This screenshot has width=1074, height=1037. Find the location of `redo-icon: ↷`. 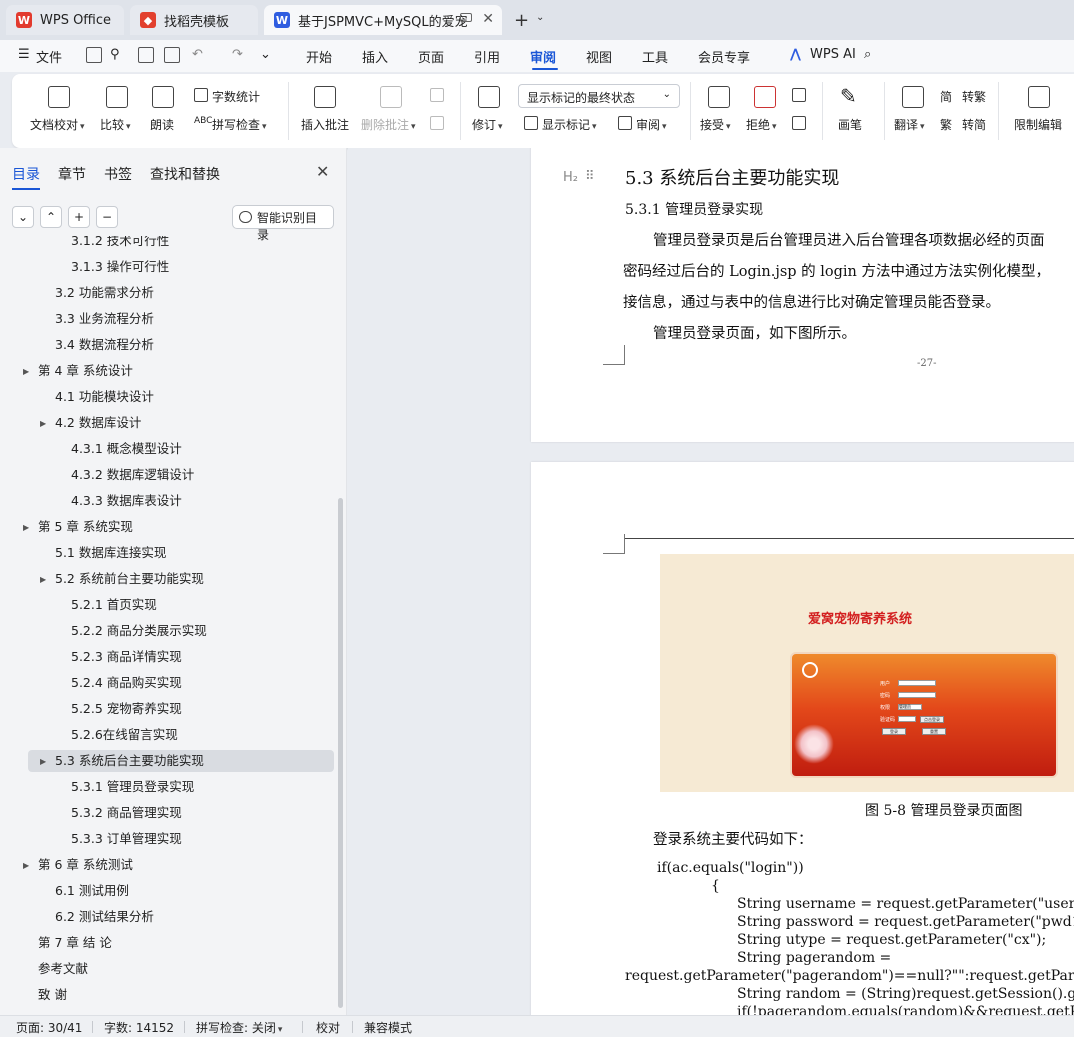

redo-icon: ↷ is located at coordinates (237, 54).